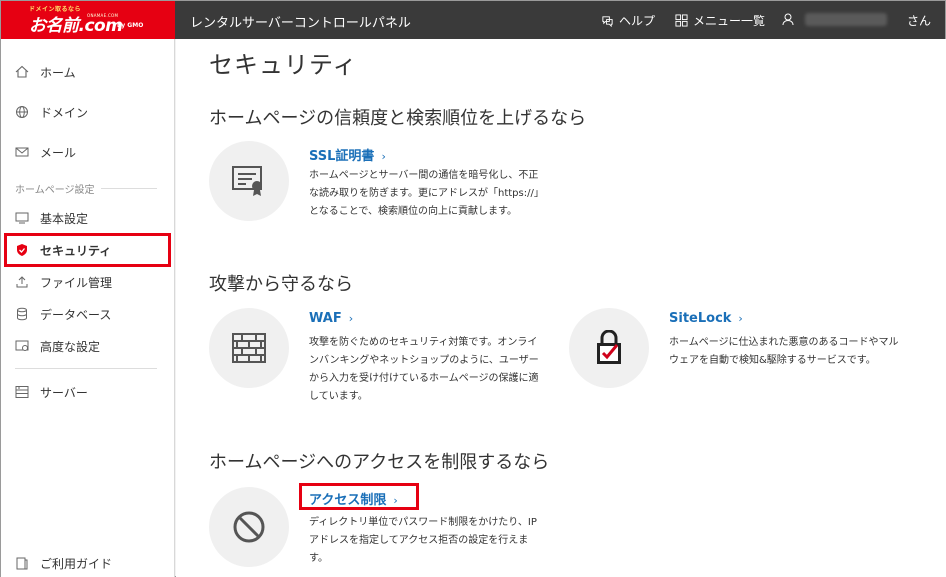  I want to click on sidebar-item-basic-settings: 基本設定, so click(88, 218).